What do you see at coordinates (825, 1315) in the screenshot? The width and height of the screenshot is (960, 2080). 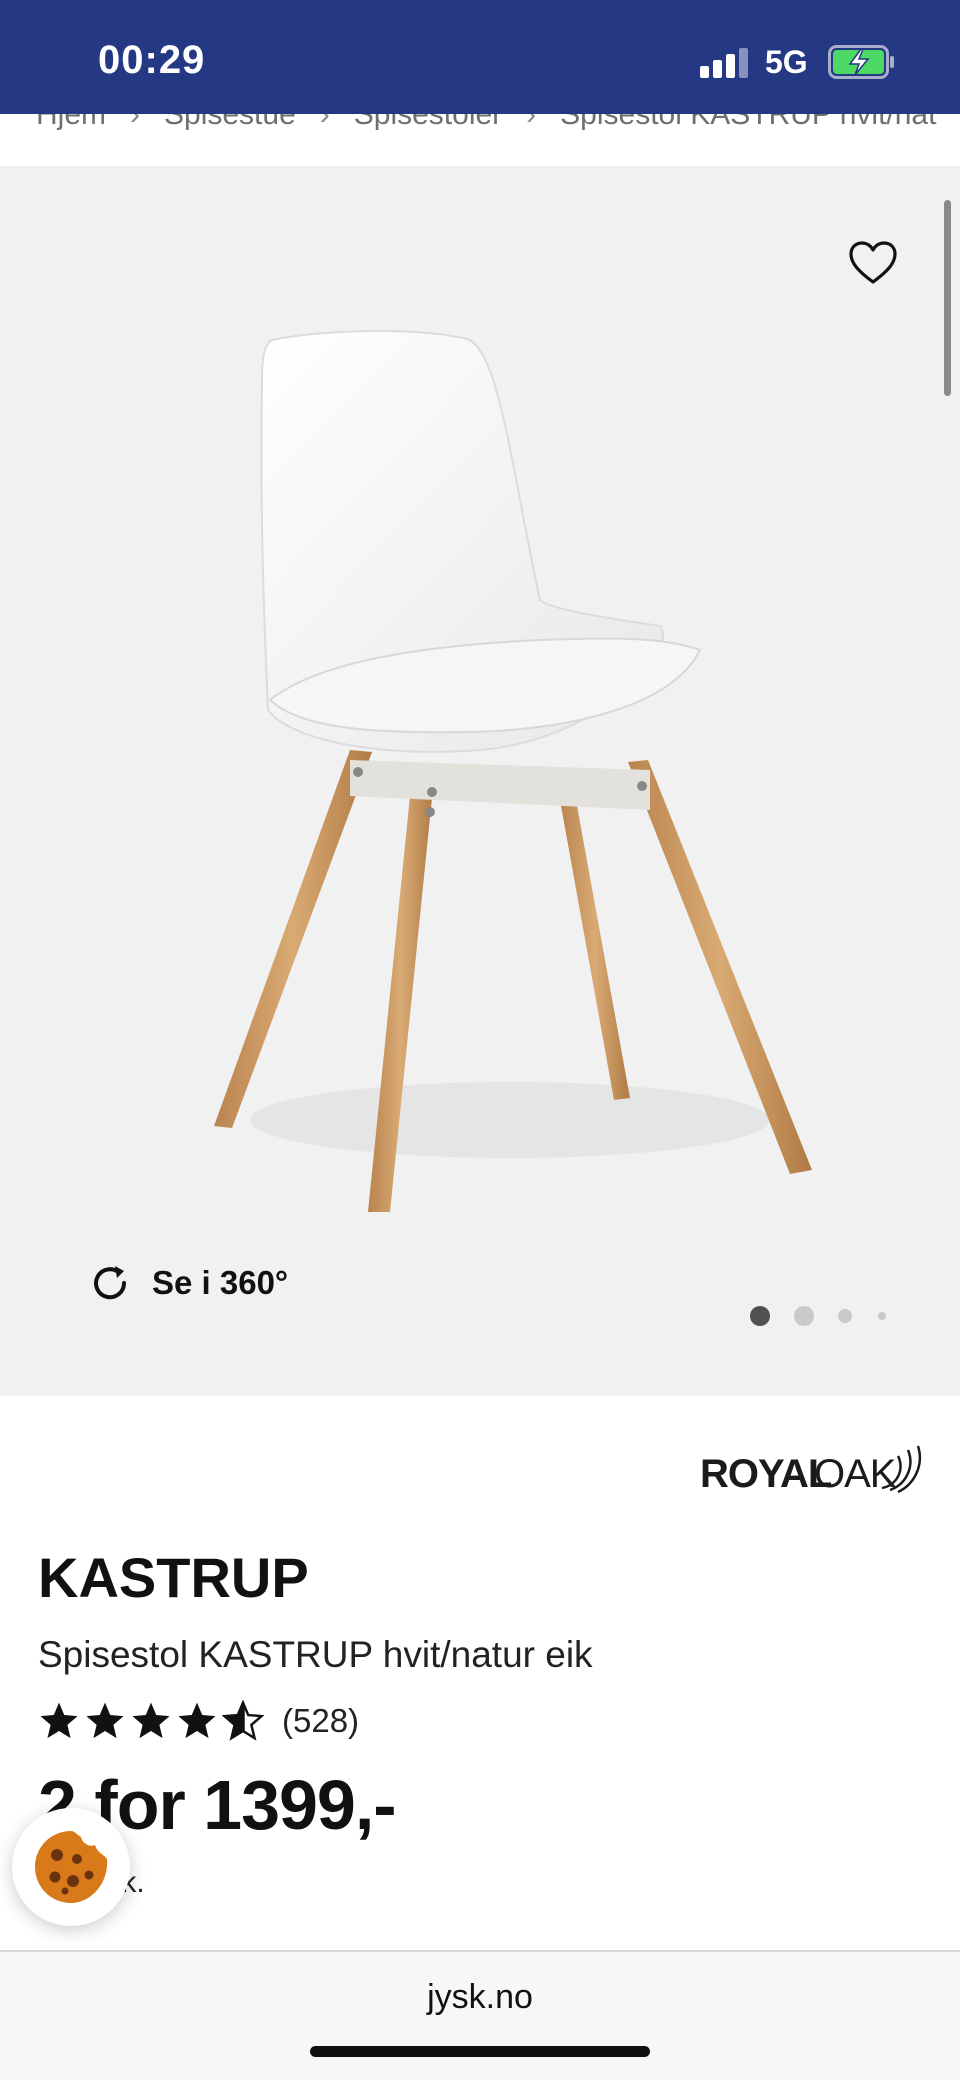 I see `gallery-pagination` at bounding box center [825, 1315].